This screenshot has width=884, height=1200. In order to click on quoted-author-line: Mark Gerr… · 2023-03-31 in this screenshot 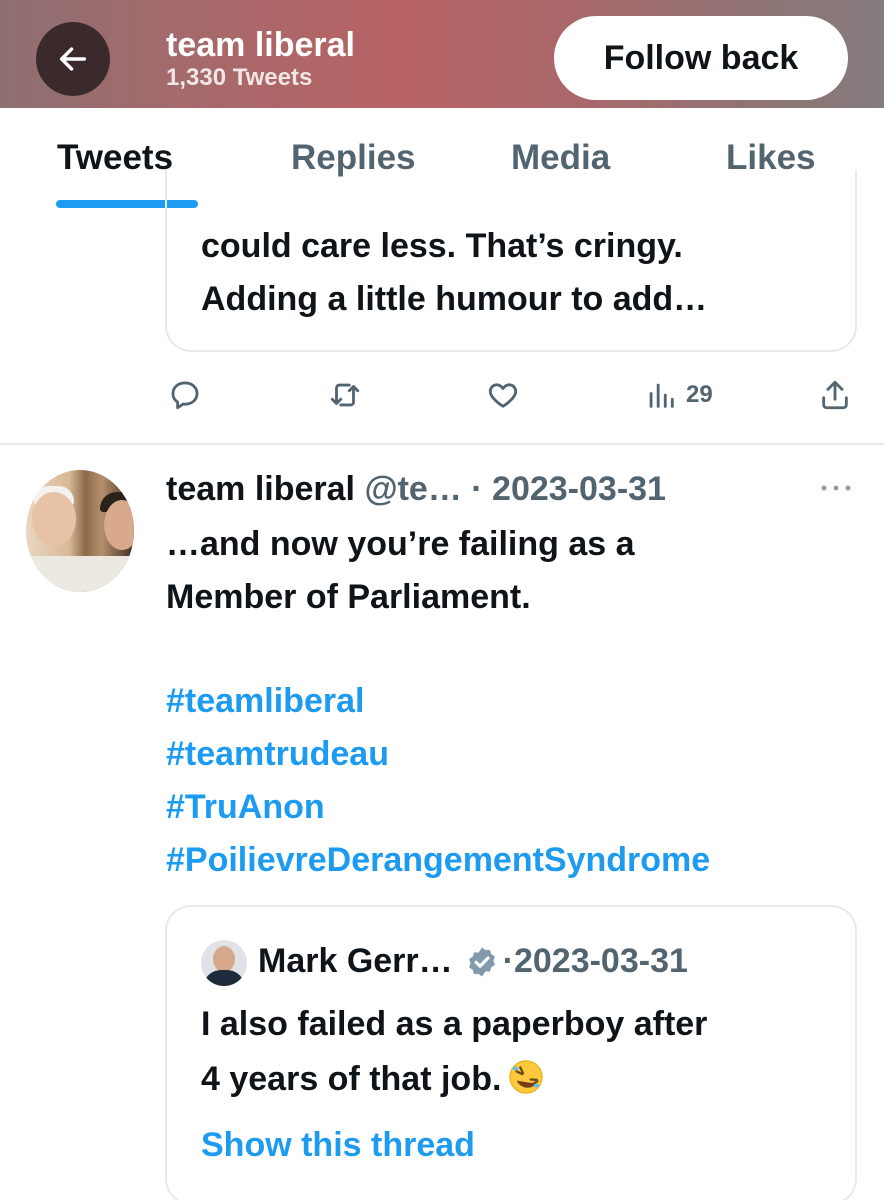, I will do `click(473, 961)`.